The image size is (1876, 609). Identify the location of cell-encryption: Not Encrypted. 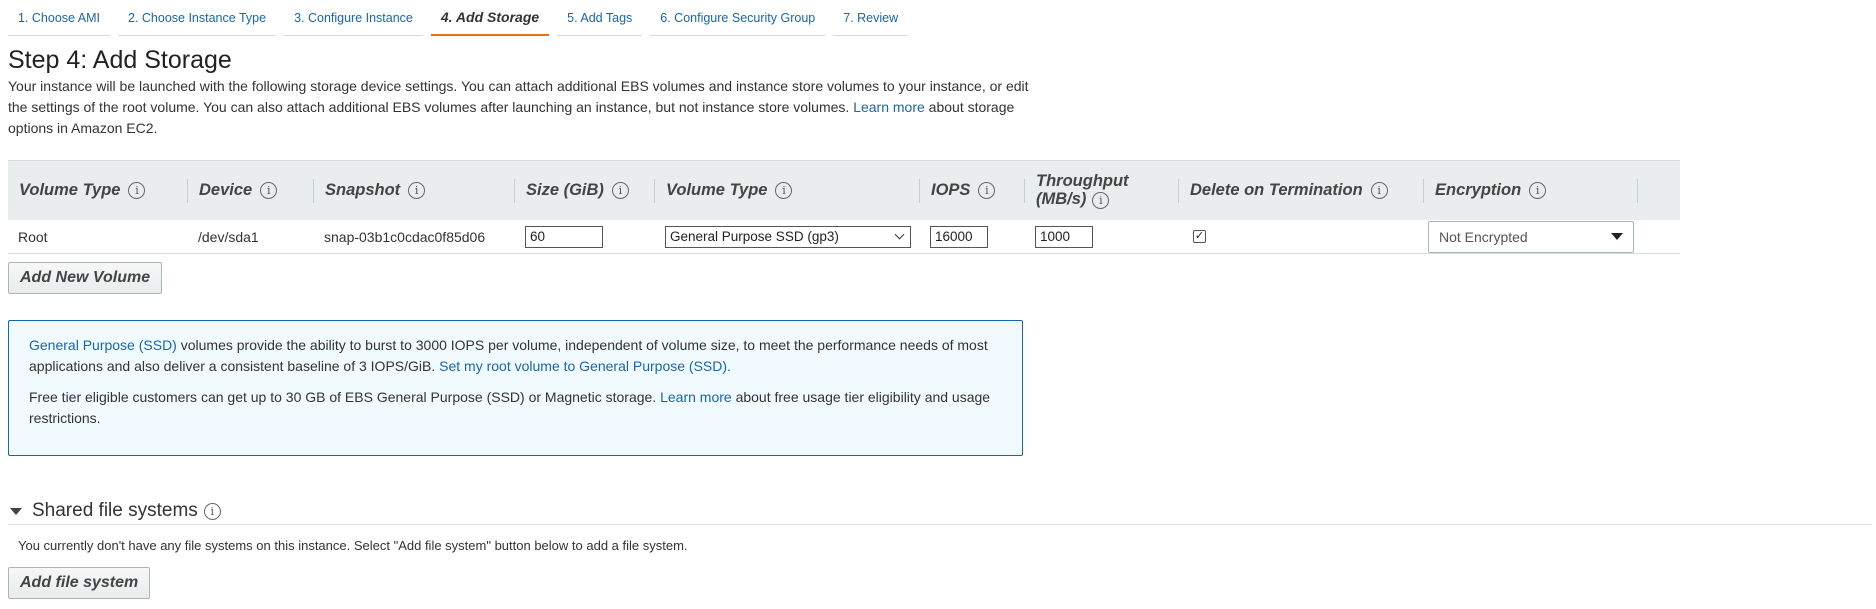
(1531, 236).